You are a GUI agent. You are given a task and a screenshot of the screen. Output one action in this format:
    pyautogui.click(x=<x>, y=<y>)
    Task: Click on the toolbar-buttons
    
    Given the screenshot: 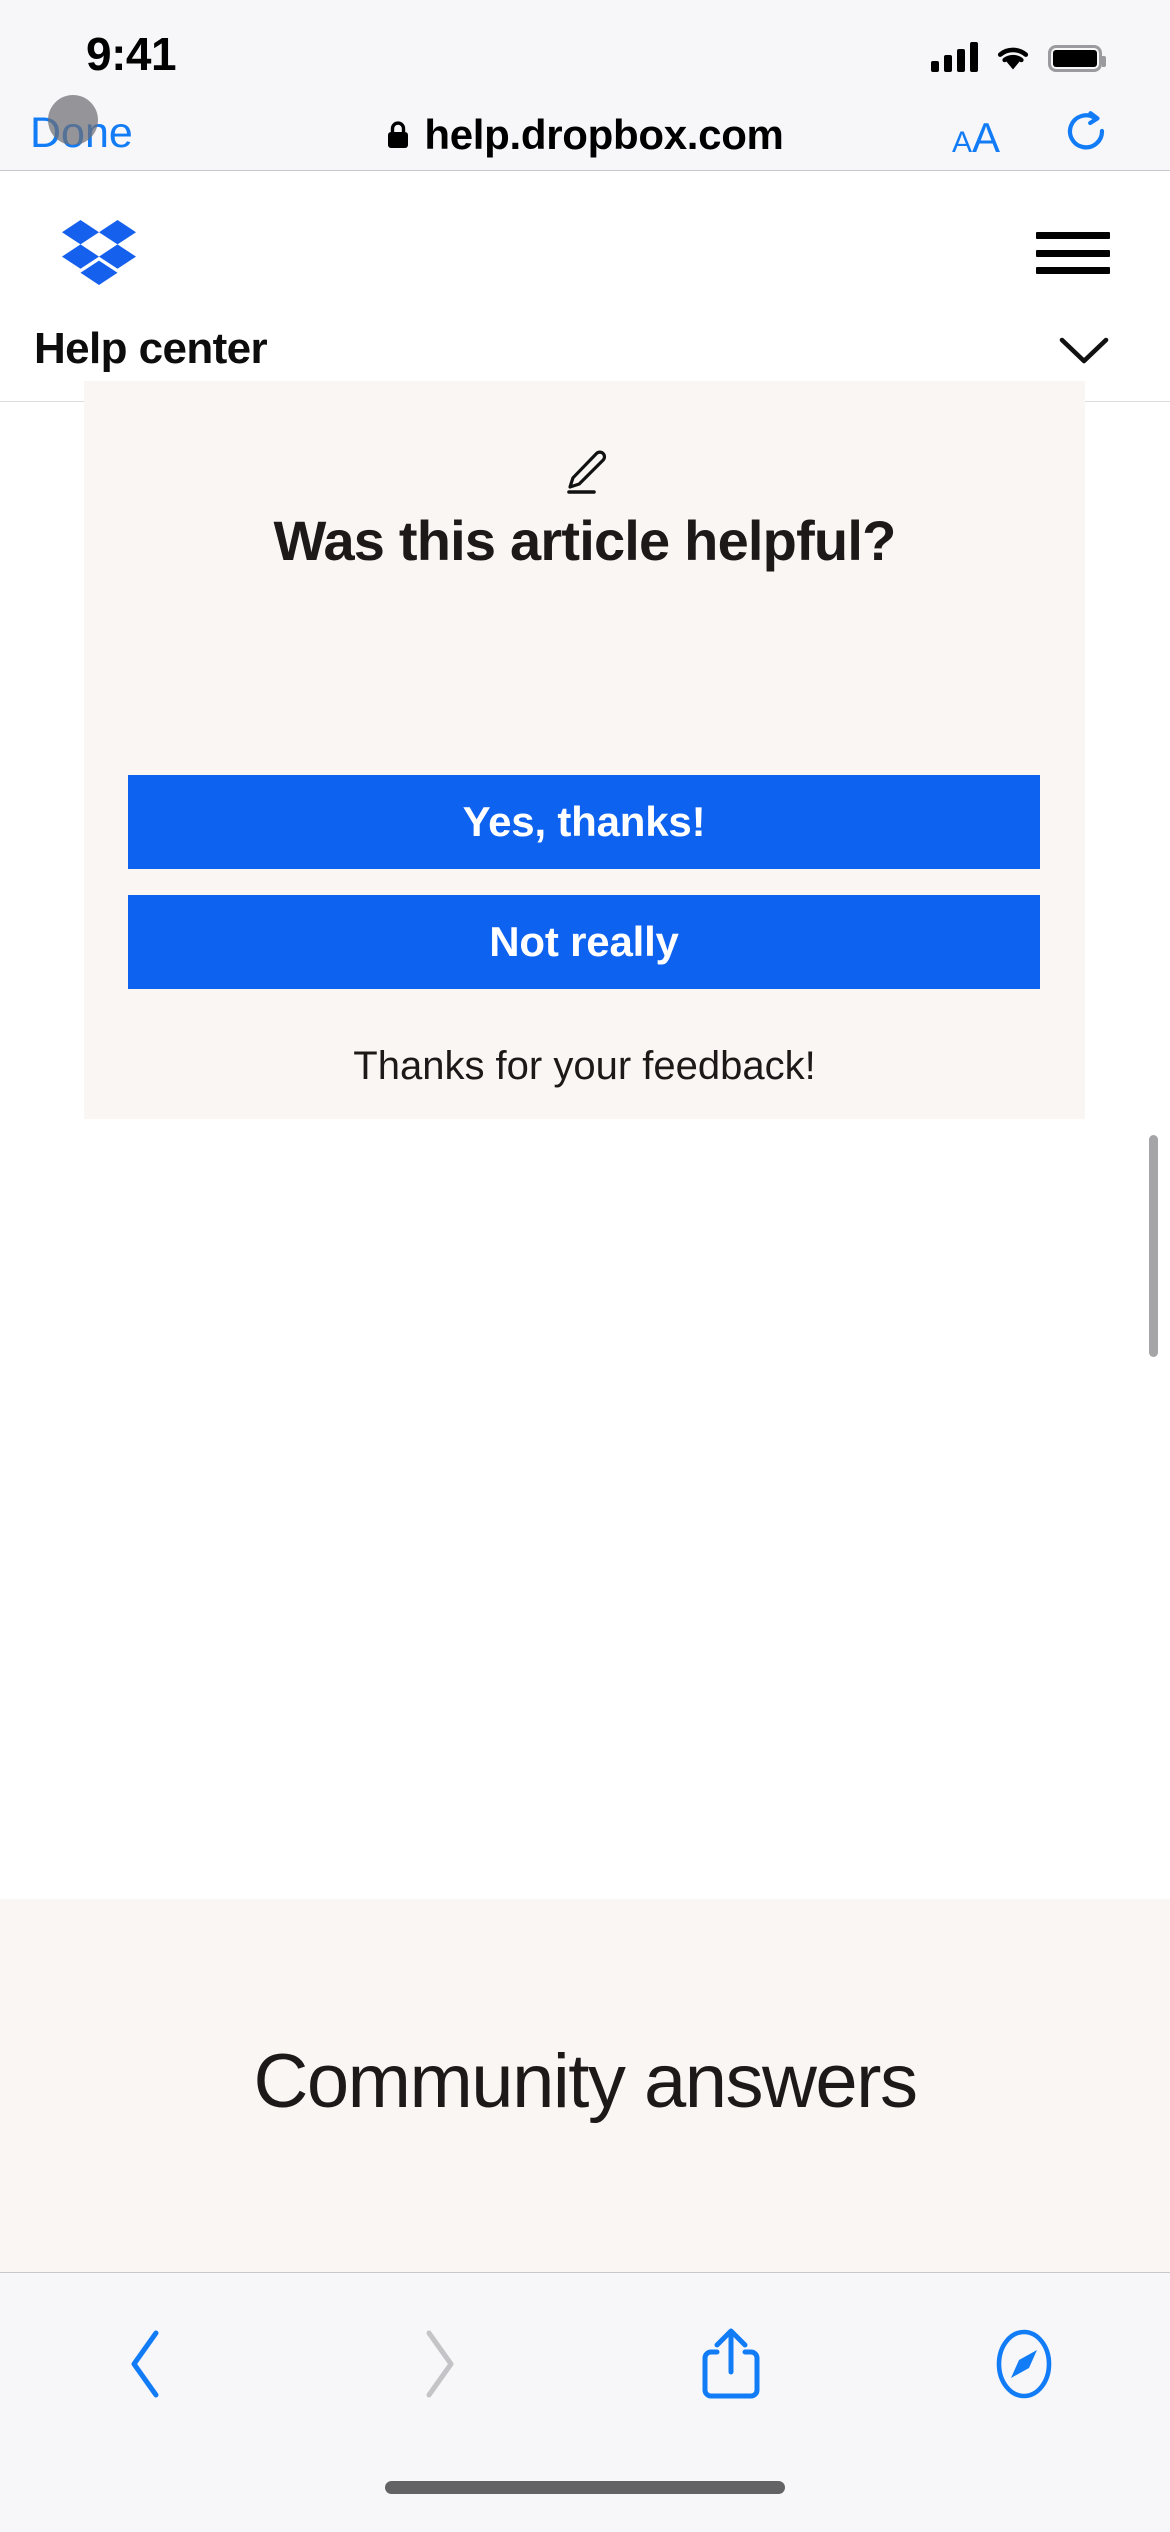 What is the action you would take?
    pyautogui.click(x=585, y=2364)
    